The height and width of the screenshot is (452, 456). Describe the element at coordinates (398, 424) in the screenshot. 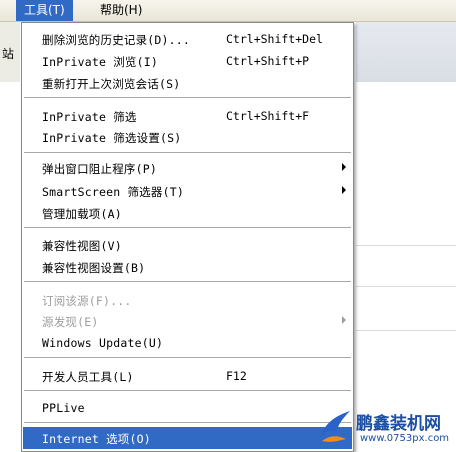

I see `watermark-name: 鹏鑫装机网` at that location.